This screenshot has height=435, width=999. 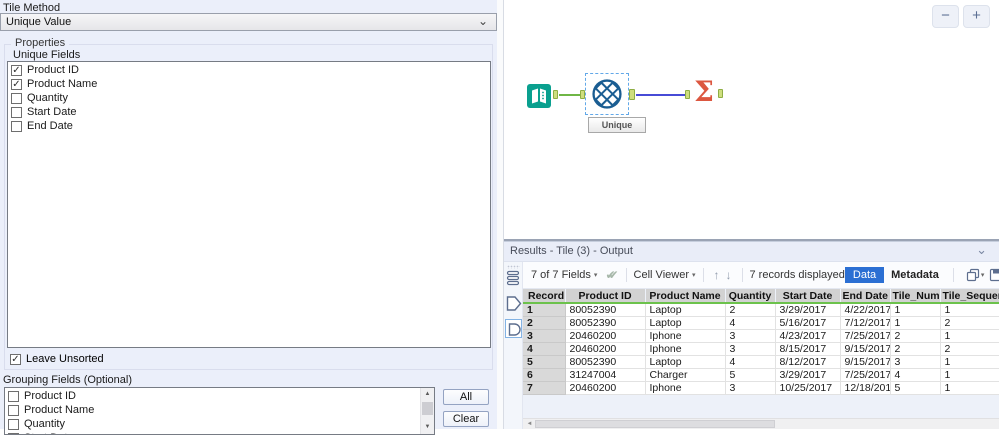 What do you see at coordinates (607, 94) in the screenshot?
I see `tile-tool-icon` at bounding box center [607, 94].